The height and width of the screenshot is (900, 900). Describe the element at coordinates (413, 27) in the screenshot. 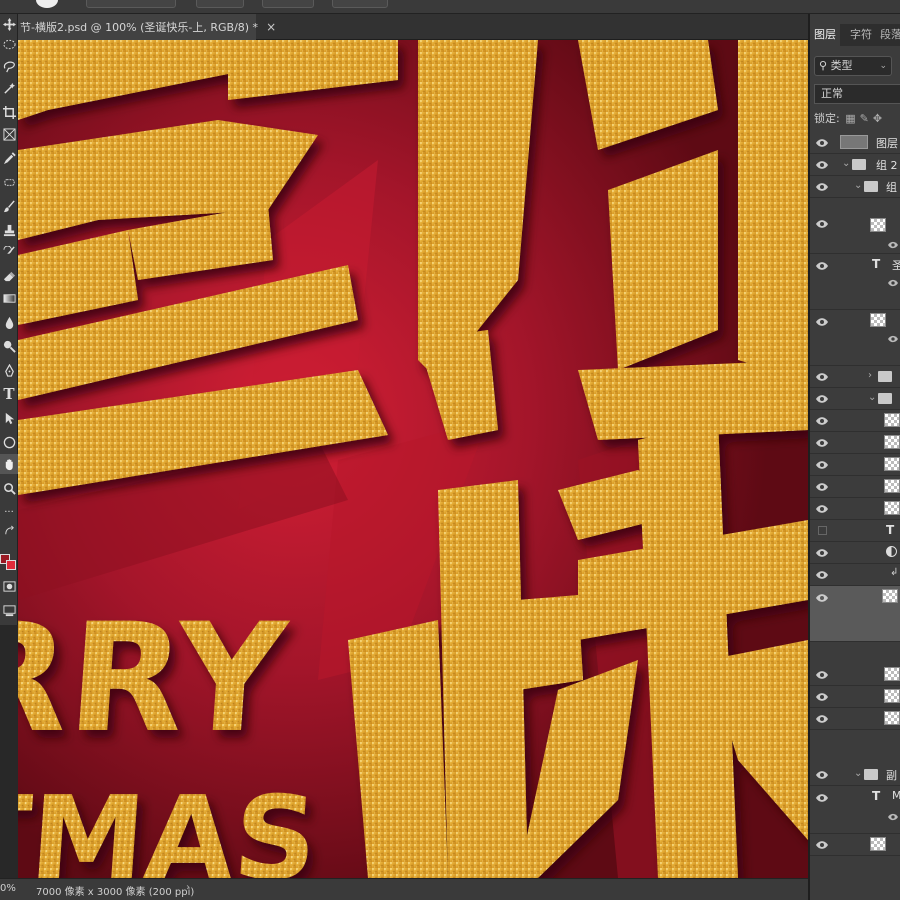

I see `document-tab-bar: 节-横版2.psd @ 100% (圣诞快乐-上, RGB/8) * ×` at that location.